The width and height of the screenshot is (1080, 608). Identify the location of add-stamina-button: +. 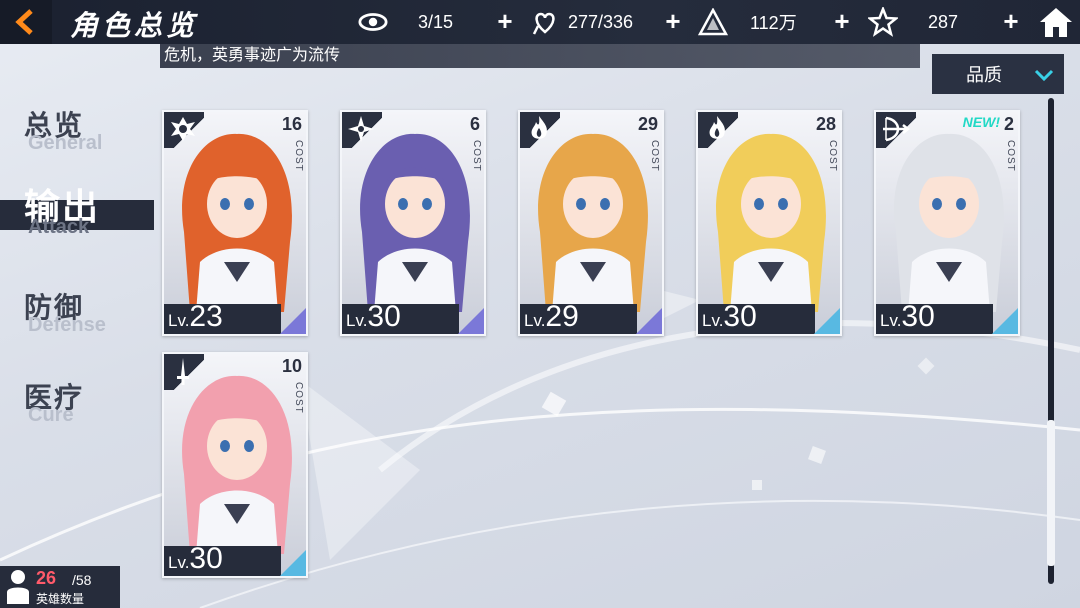
(505, 21).